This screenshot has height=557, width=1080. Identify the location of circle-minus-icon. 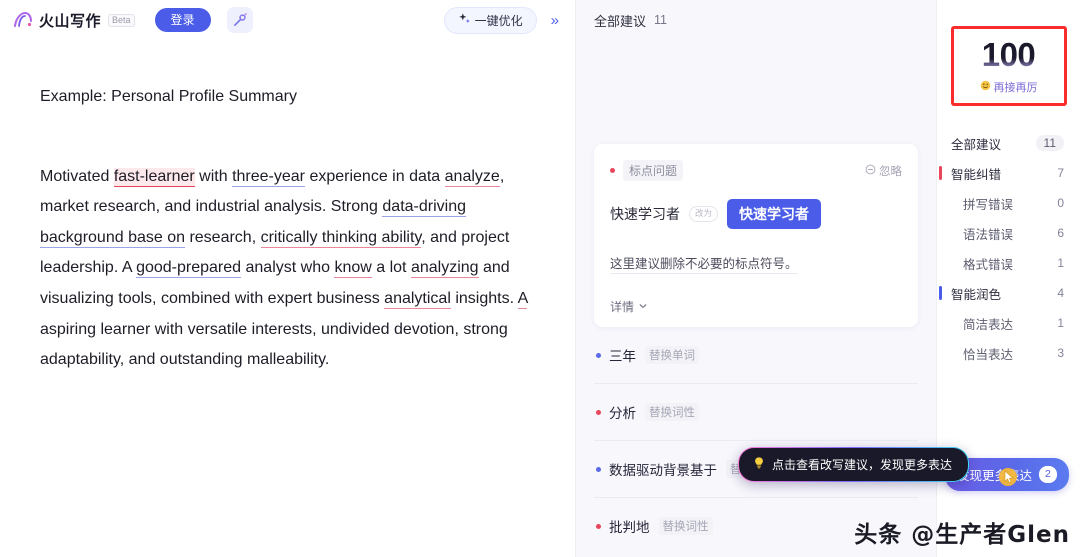
(870, 171).